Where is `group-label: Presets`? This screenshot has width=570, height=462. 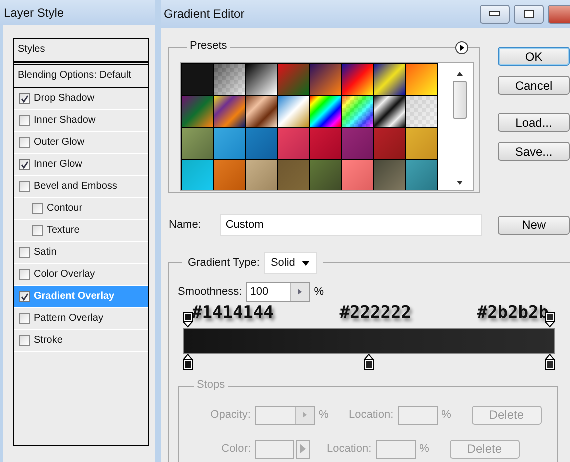
group-label: Presets is located at coordinates (208, 46).